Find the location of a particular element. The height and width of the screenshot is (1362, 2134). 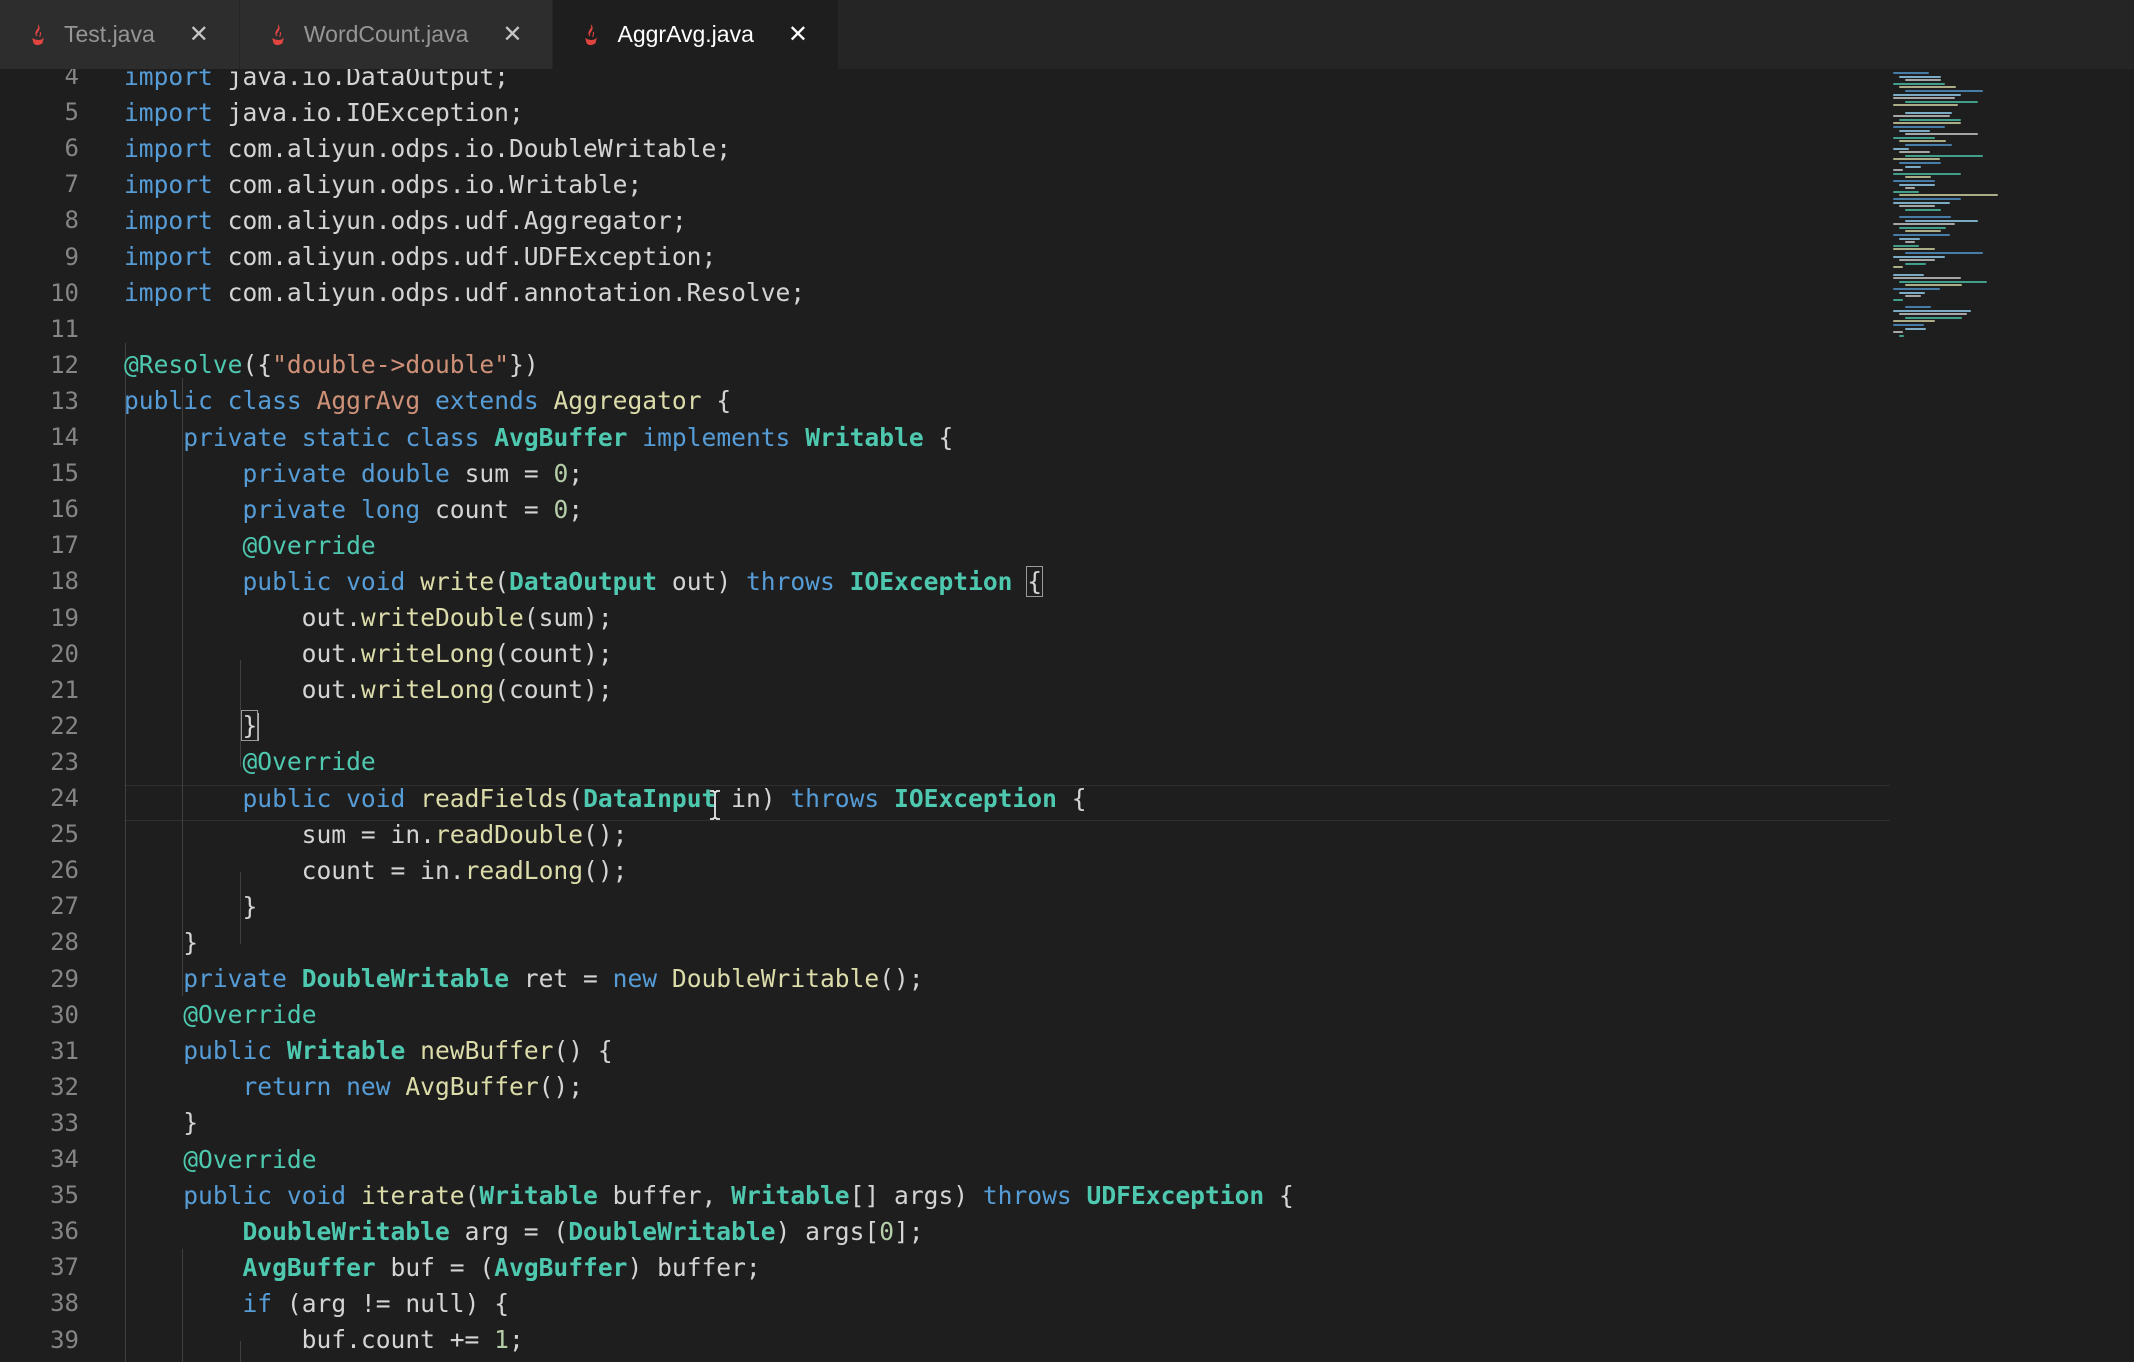

tab-test-java: Test.java ✕ is located at coordinates (120, 34).